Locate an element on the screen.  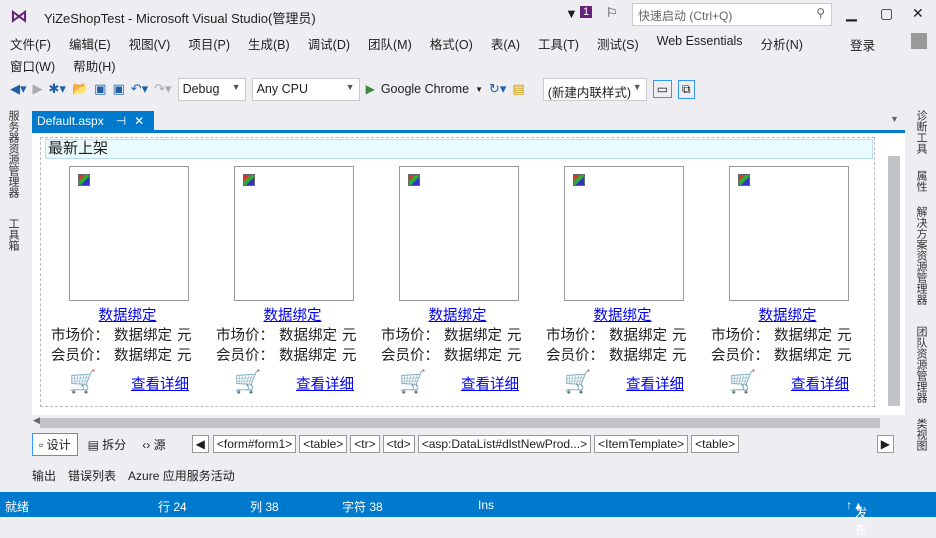
server-explorer-tab: 服务器资源管理器 is located at coordinates (13, 154).